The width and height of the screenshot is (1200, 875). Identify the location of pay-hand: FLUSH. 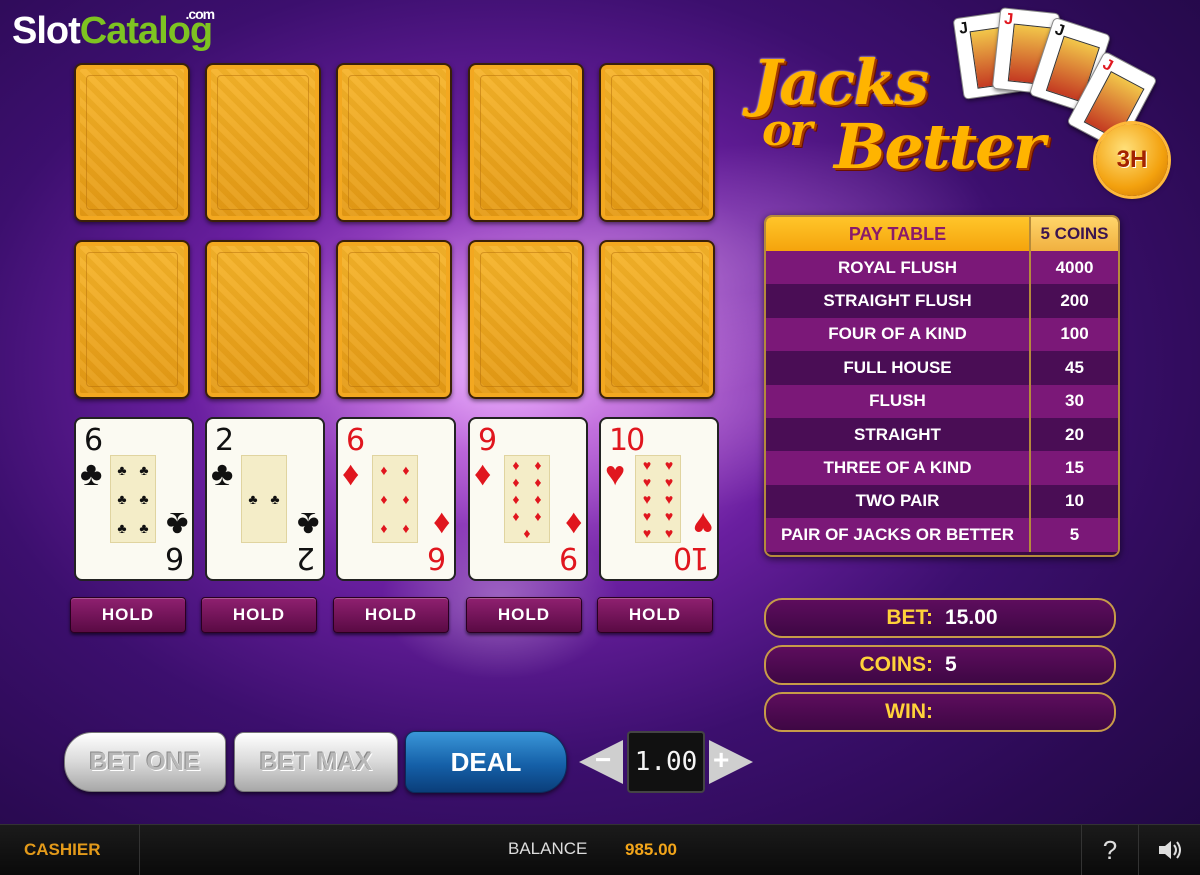
(897, 401).